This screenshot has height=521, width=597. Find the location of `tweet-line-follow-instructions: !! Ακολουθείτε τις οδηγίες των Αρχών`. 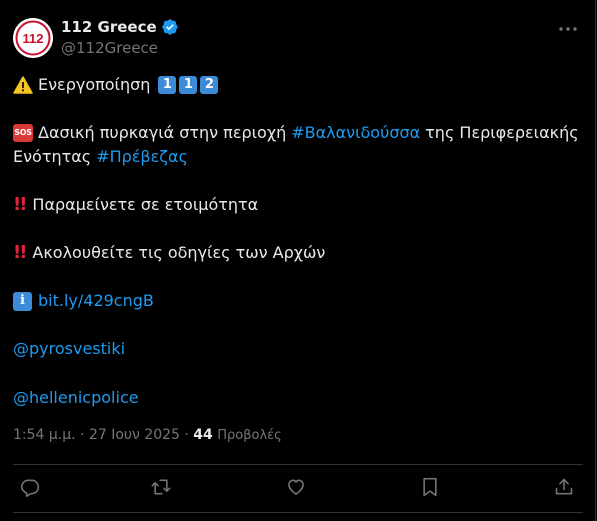

tweet-line-follow-instructions: !! Ακολουθείτε τις οδηγίες των Αρχών is located at coordinates (169, 253).